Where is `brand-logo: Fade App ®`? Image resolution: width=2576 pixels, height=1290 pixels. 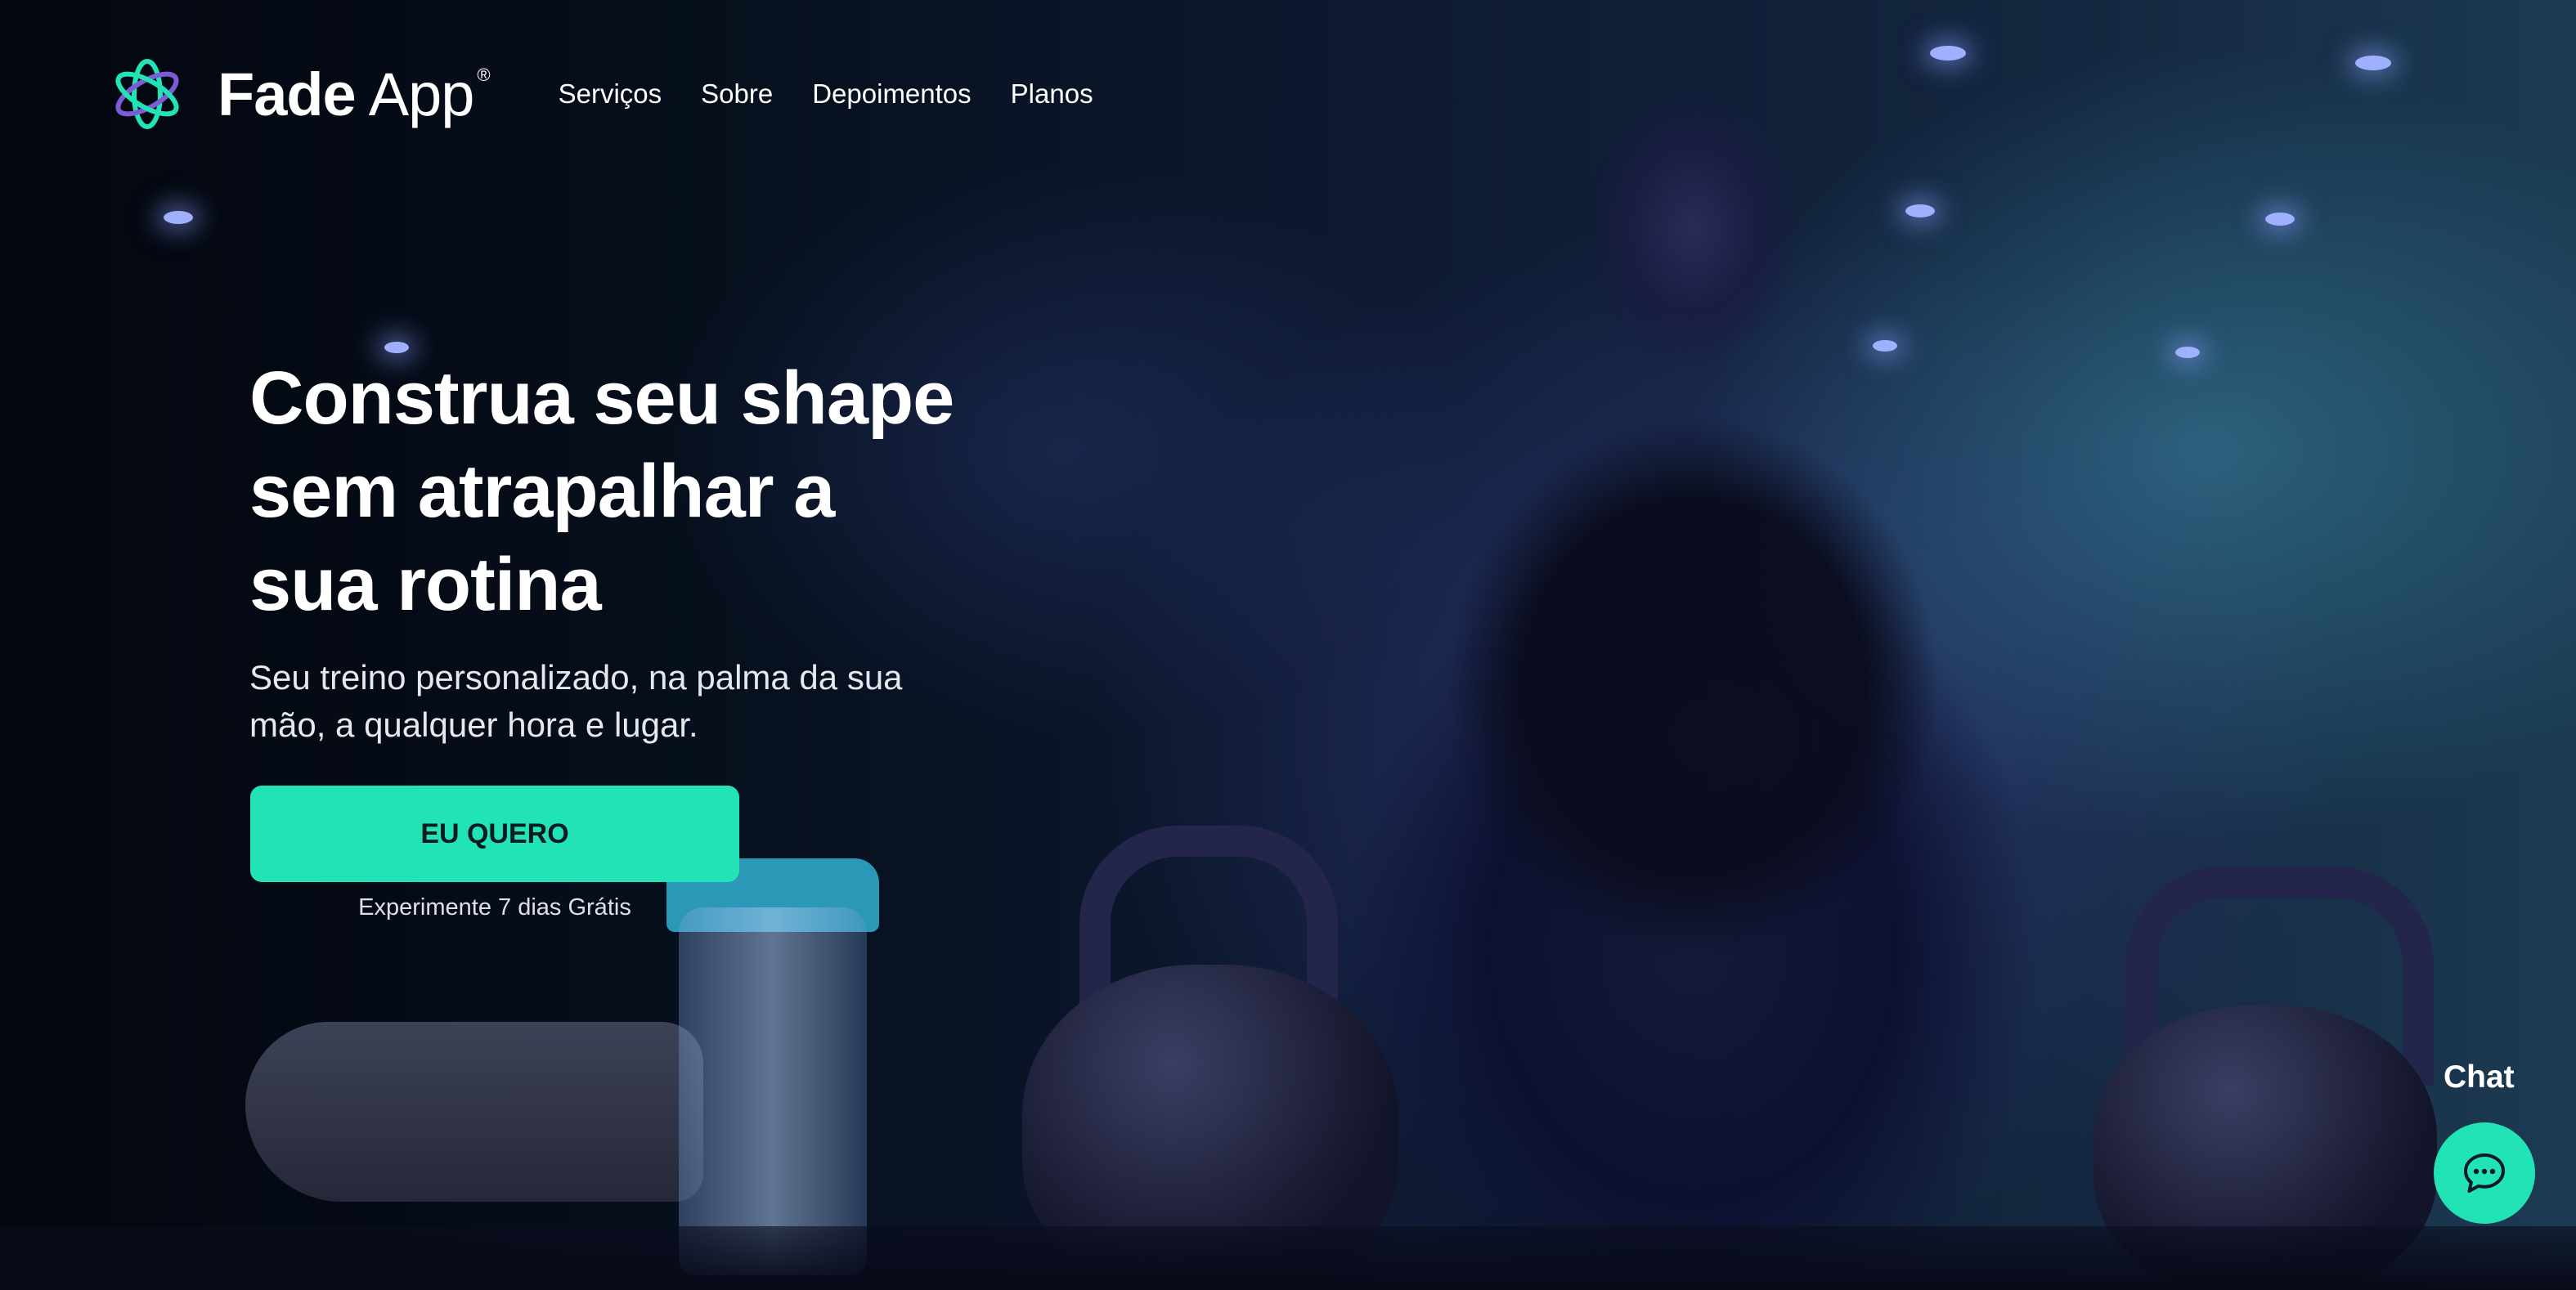 brand-logo: Fade App ® is located at coordinates (354, 94).